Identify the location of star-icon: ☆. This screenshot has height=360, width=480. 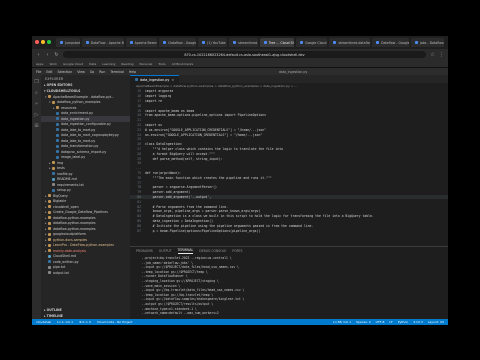
(432, 55).